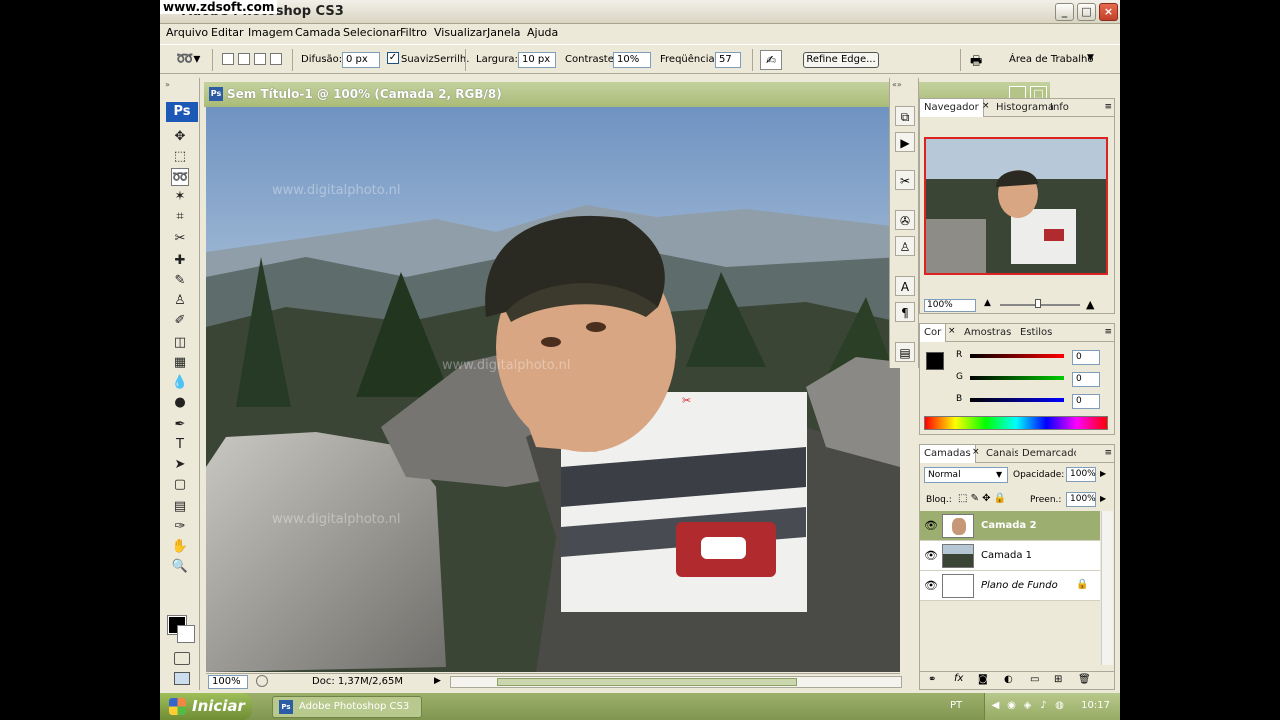  What do you see at coordinates (987, 333) in the screenshot?
I see `tab-amostras: Amostras` at bounding box center [987, 333].